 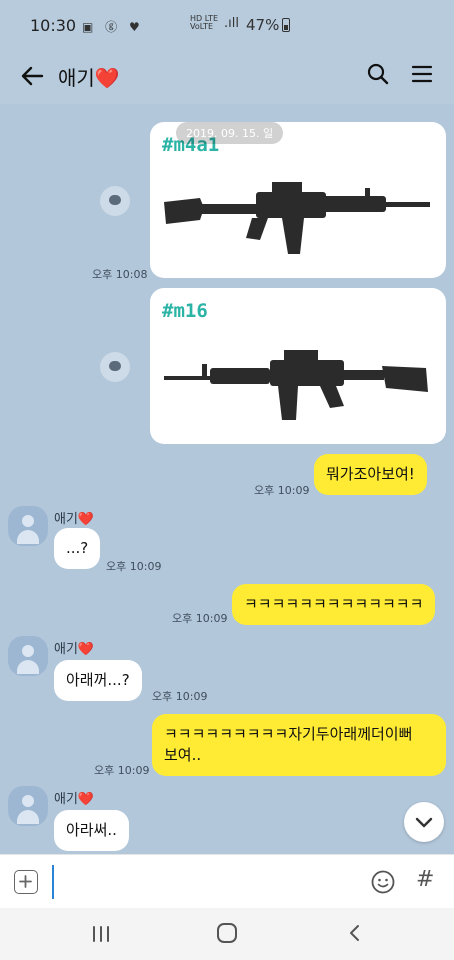 I want to click on plus-icon, so click(x=25, y=881).